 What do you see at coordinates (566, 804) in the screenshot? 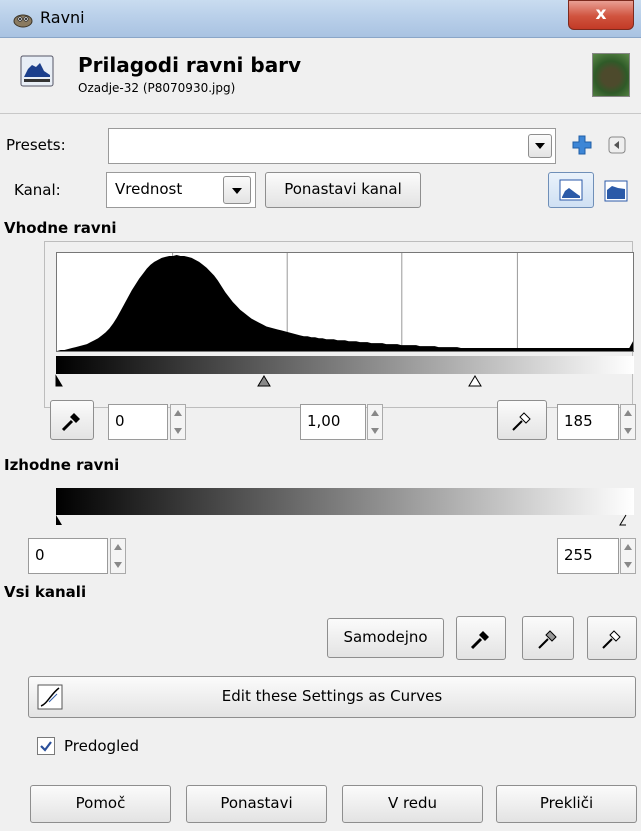
I see `cancel-button: Prekliči` at bounding box center [566, 804].